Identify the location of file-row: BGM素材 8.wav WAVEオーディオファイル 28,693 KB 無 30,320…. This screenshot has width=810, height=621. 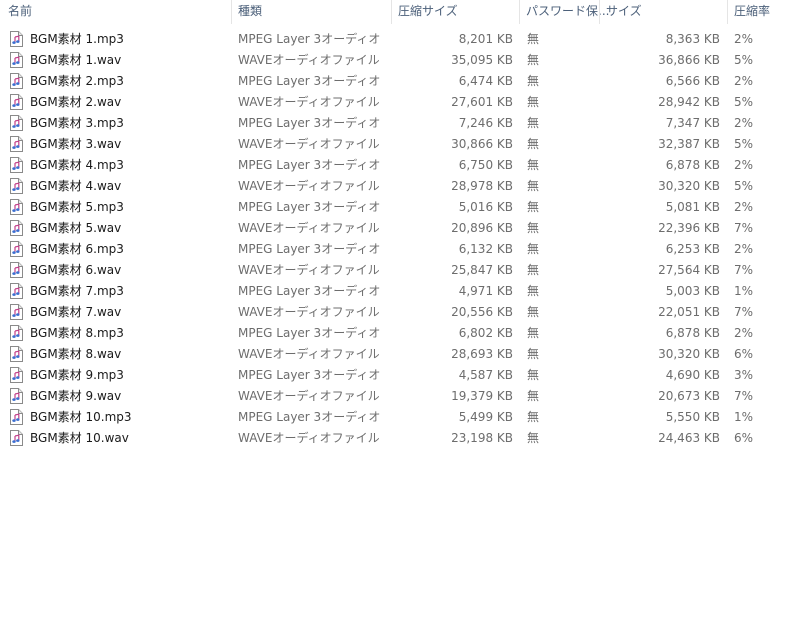
(405, 354).